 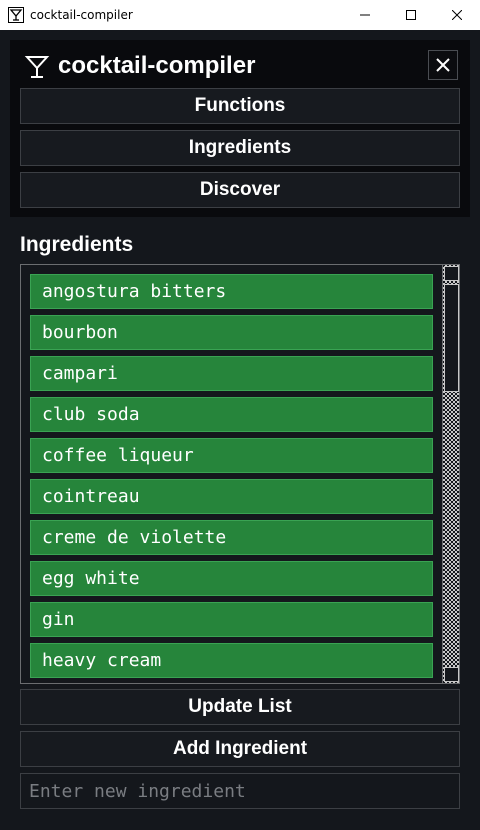 What do you see at coordinates (231, 537) in the screenshot?
I see `list-item: creme de violette` at bounding box center [231, 537].